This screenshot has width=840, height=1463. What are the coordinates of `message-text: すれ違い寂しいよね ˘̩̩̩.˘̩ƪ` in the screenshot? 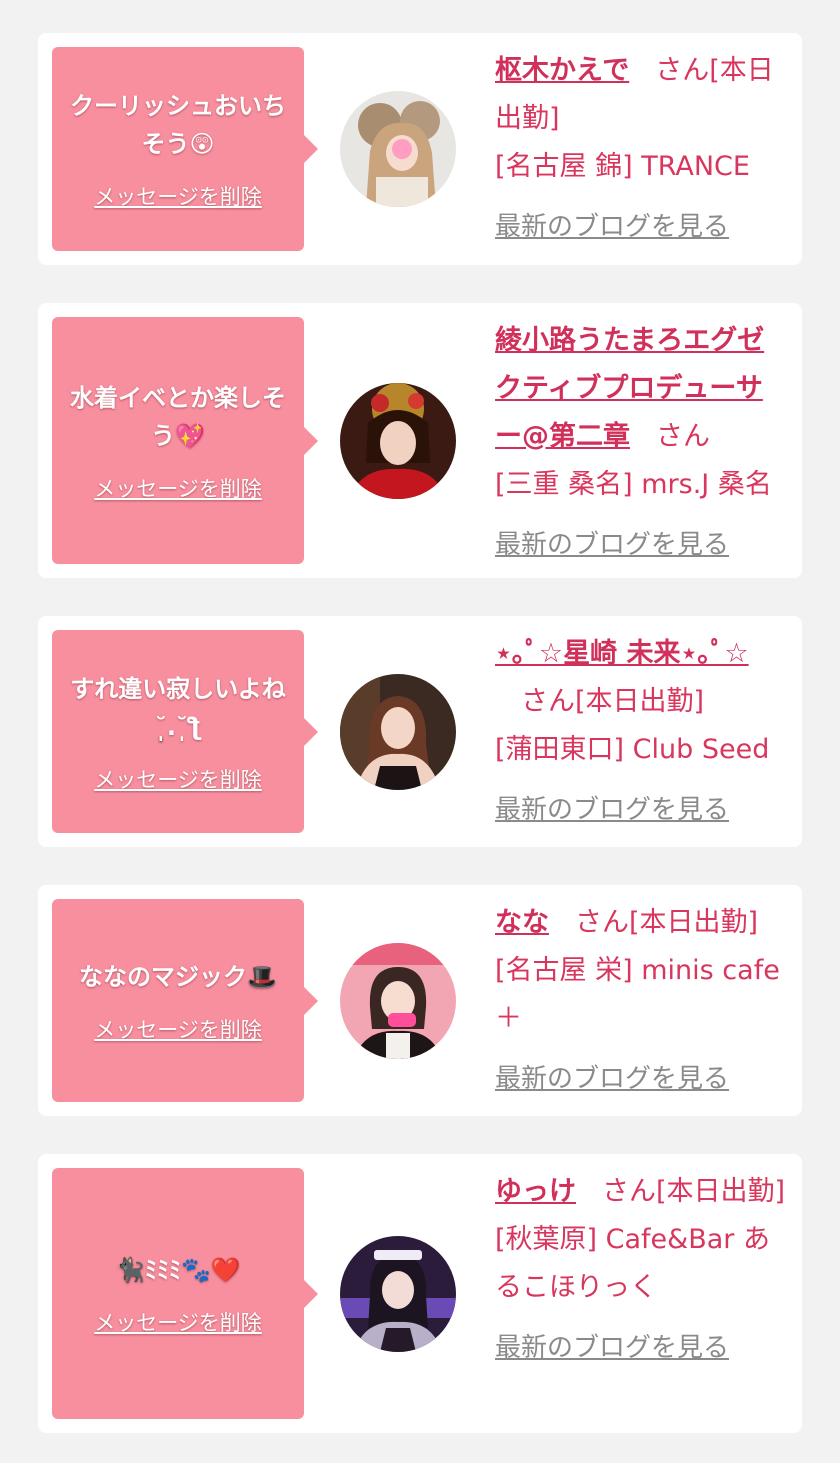 It's located at (178, 707).